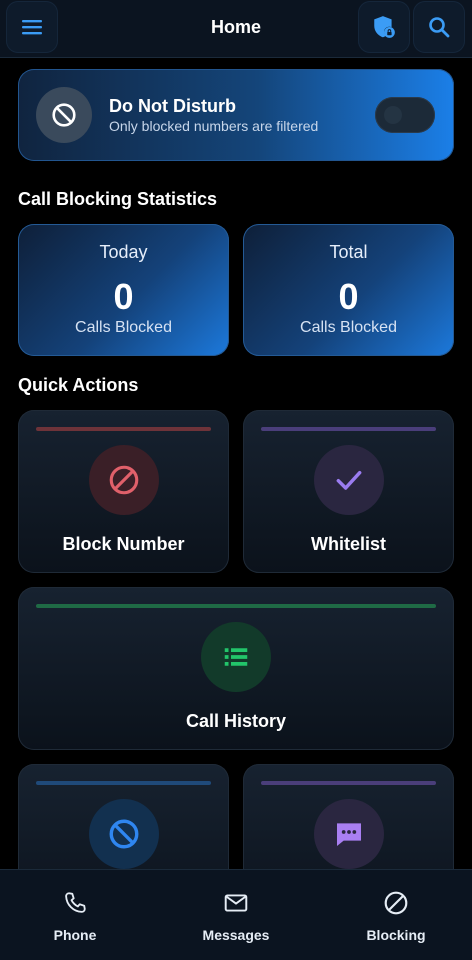 Image resolution: width=472 pixels, height=960 pixels. I want to click on search-button, so click(439, 27).